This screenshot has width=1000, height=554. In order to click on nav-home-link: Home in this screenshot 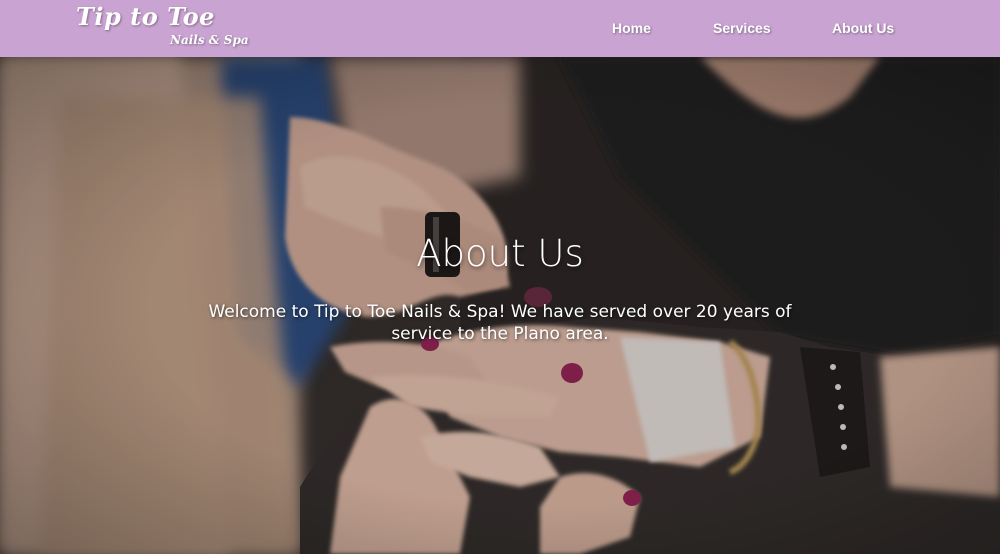, I will do `click(631, 28)`.